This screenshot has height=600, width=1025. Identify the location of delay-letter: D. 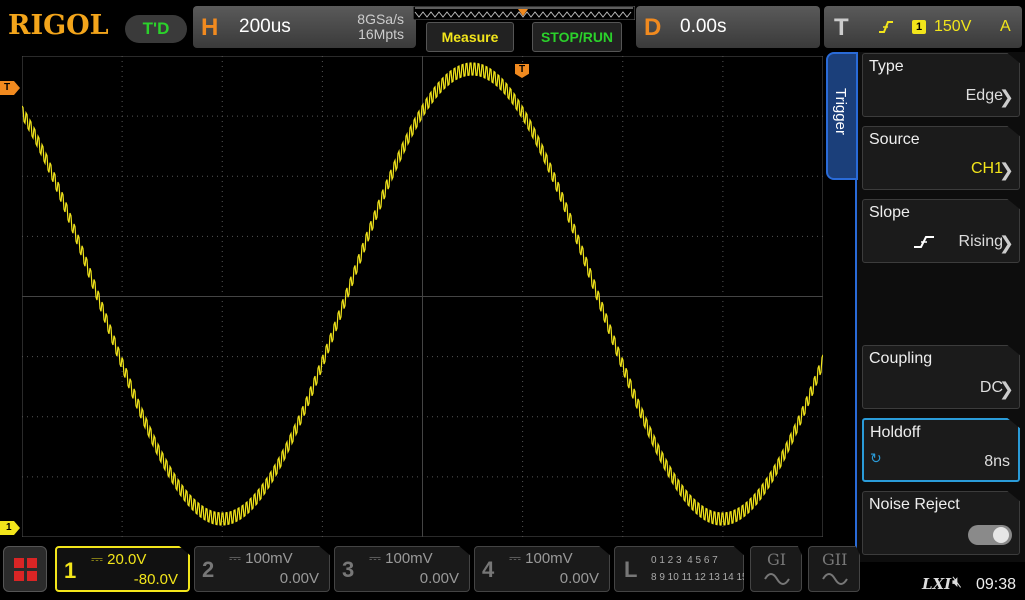
(653, 27).